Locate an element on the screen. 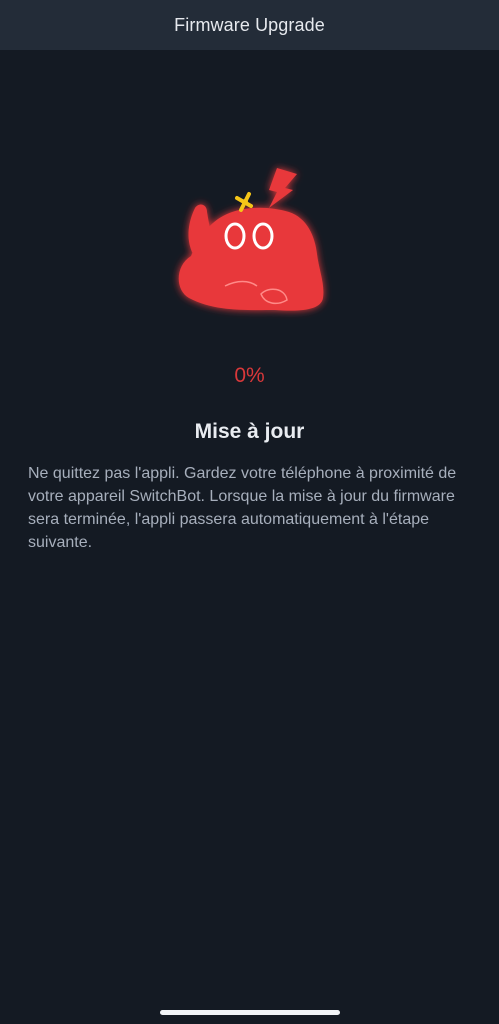  home-indicator is located at coordinates (250, 1012).